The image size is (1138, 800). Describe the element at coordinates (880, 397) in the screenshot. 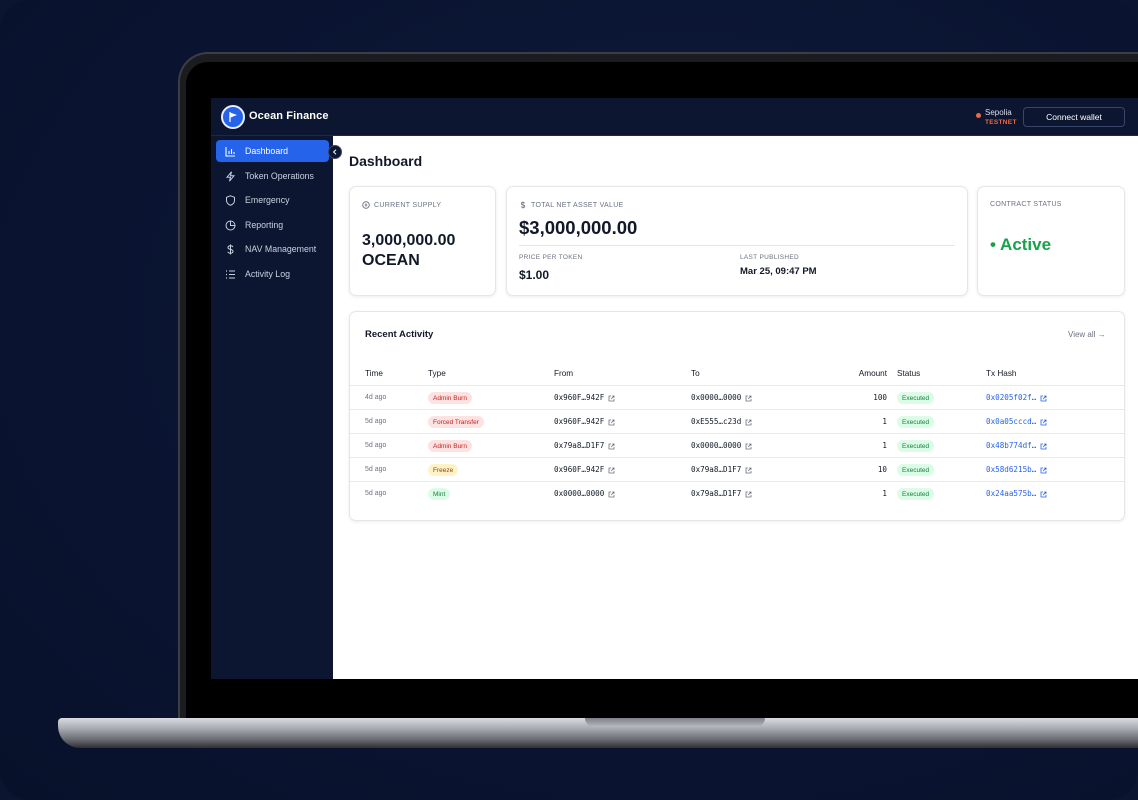

I see `row-amount: 100` at that location.